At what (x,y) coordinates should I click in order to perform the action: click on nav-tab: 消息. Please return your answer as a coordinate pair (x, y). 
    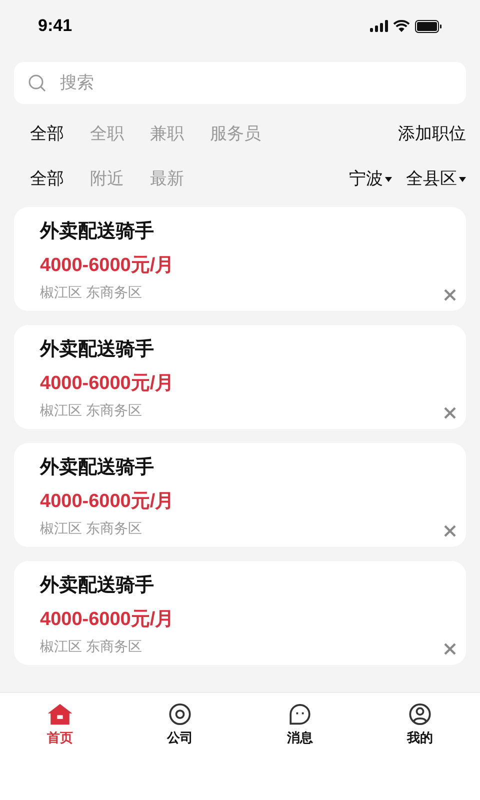
    Looking at the image, I should click on (300, 725).